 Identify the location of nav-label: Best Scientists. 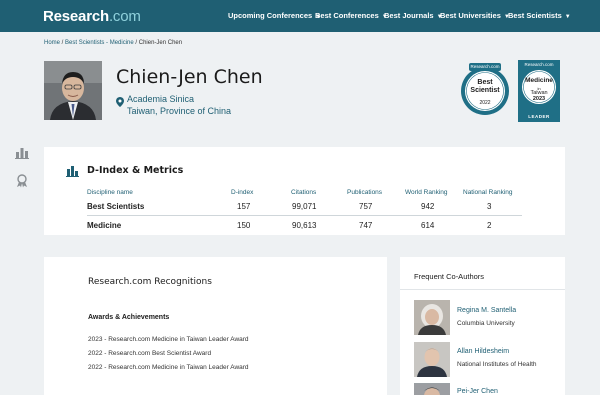
(535, 15).